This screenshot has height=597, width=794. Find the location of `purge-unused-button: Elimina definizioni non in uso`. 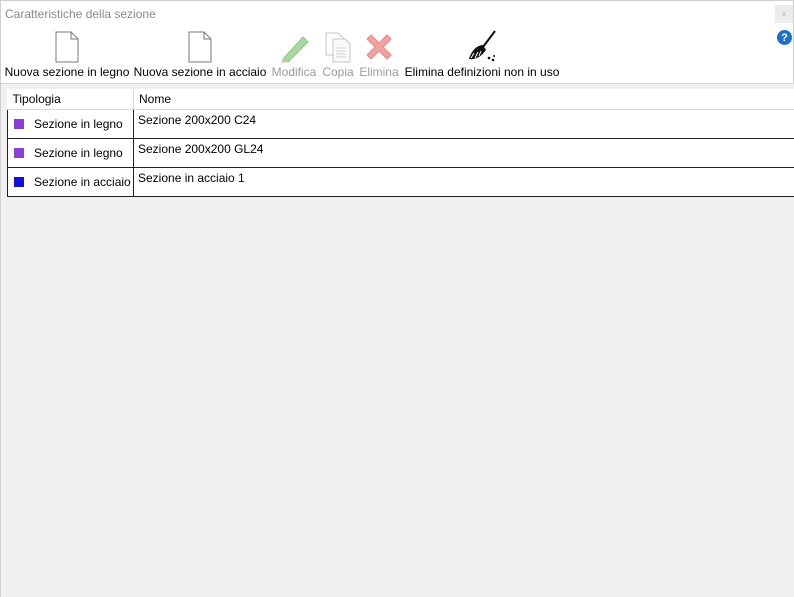

purge-unused-button: Elimina definizioni non in uso is located at coordinates (482, 55).